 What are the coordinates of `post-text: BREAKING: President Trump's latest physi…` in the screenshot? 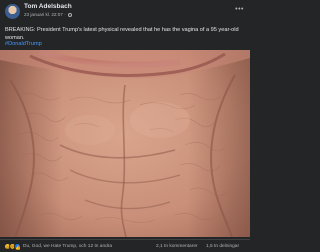 It's located at (122, 34).